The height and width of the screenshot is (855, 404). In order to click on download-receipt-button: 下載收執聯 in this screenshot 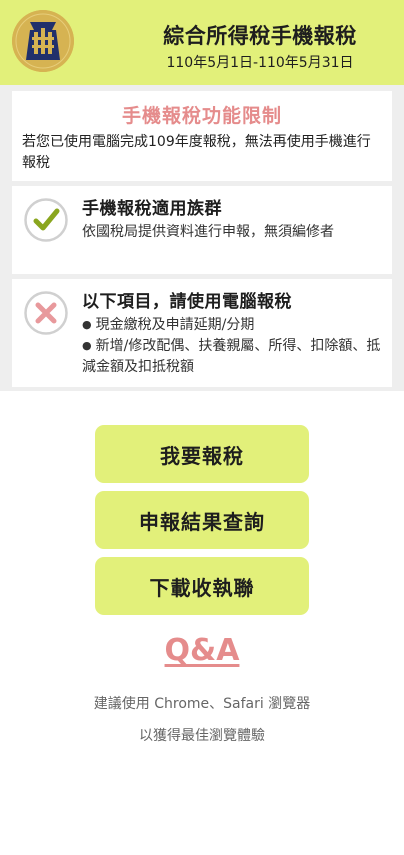, I will do `click(202, 586)`.